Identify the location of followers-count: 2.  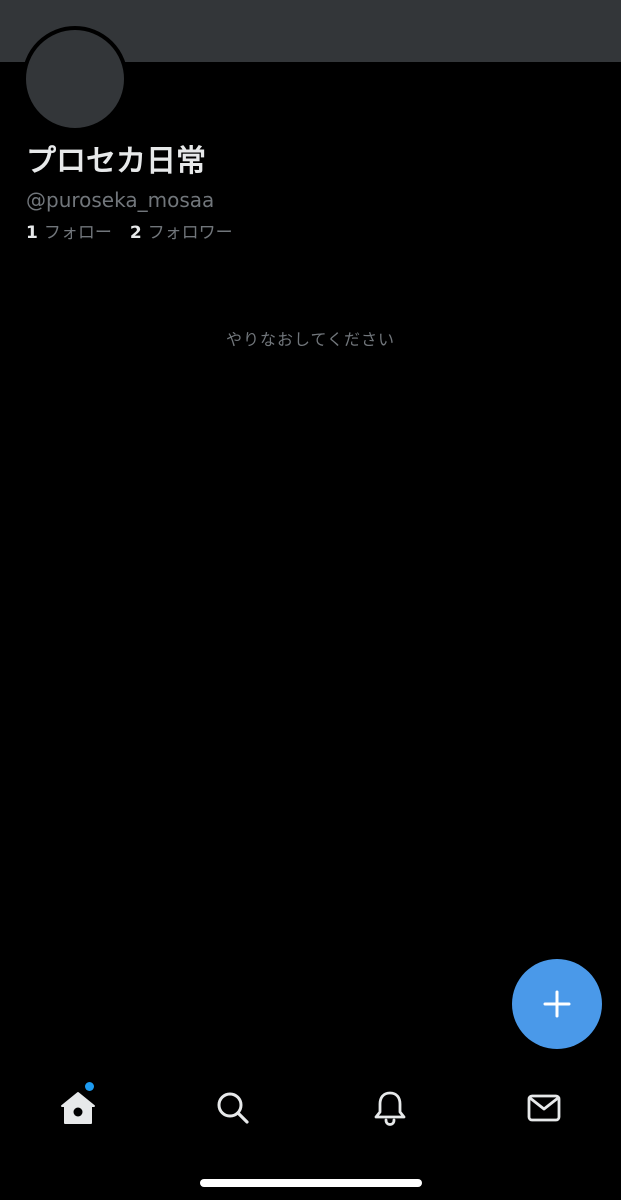
(135, 233).